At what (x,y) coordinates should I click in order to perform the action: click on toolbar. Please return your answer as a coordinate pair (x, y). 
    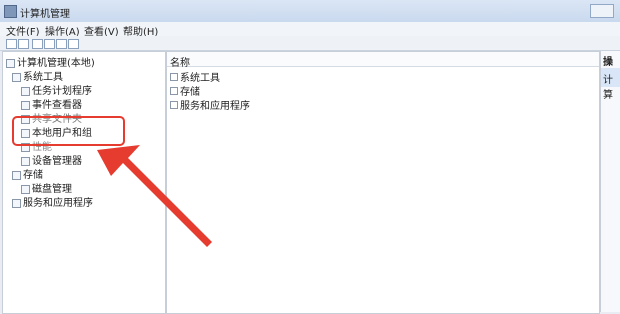
    Looking at the image, I should click on (310, 43).